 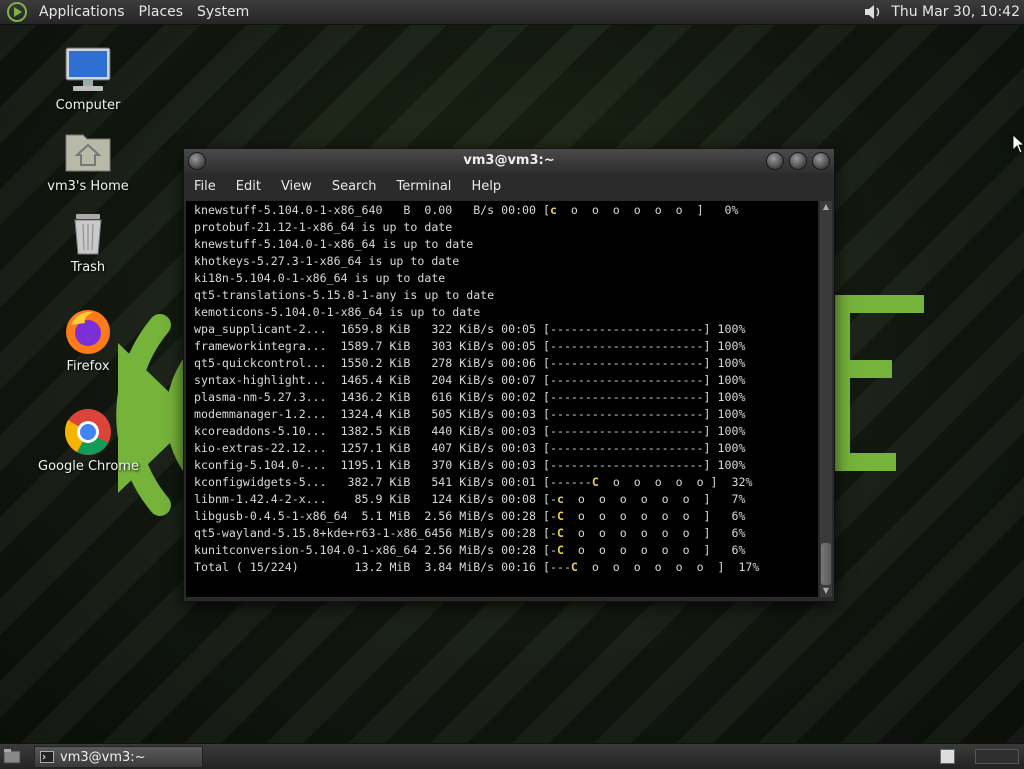 I want to click on menu-terminal: Terminal, so click(x=423, y=186).